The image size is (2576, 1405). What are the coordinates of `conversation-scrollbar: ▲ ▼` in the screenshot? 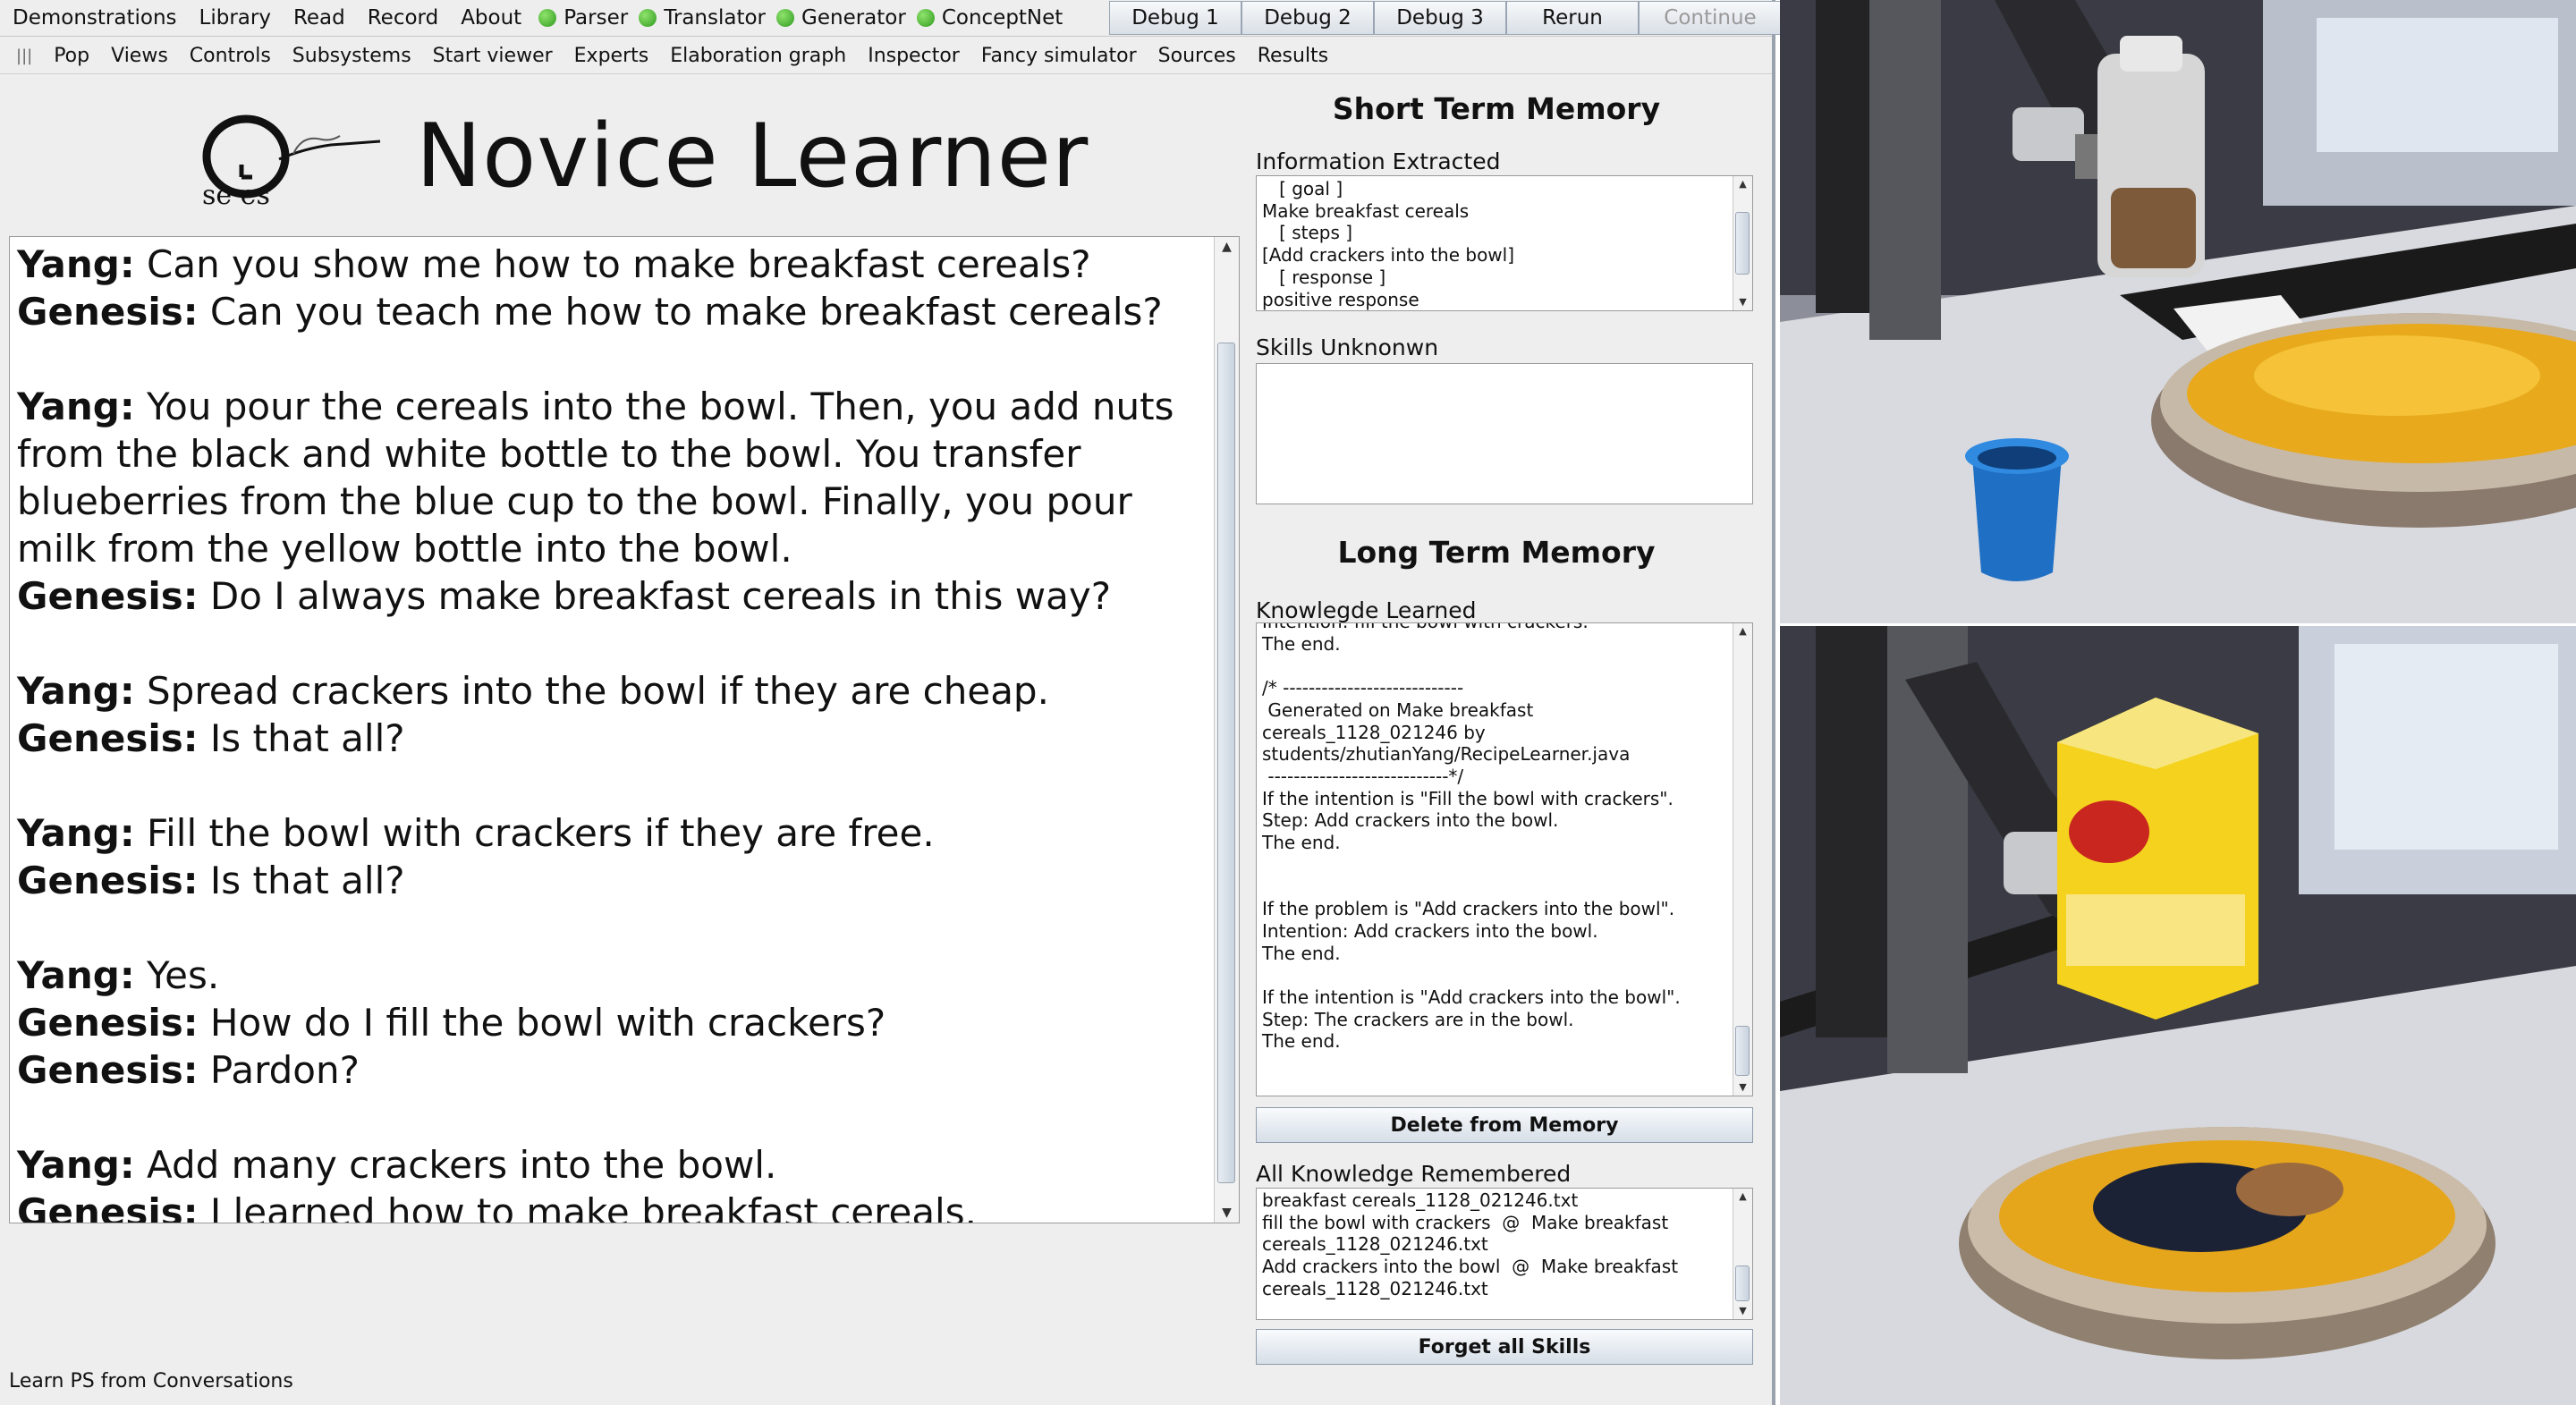 It's located at (1226, 730).